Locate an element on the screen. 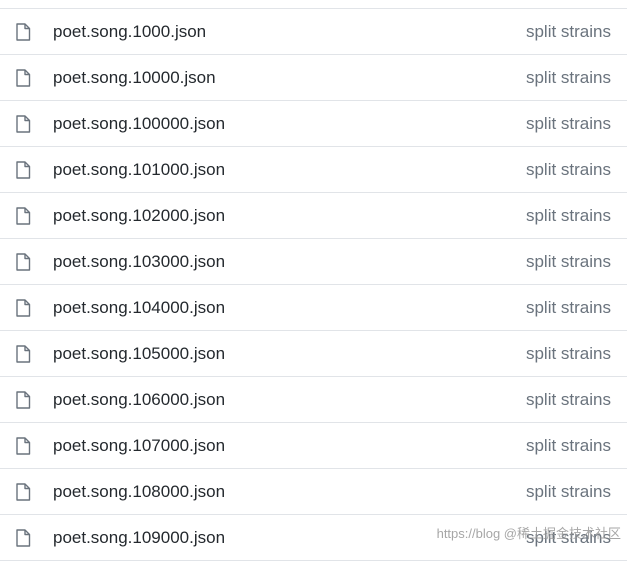 The image size is (627, 561). file-name-link: poet.song.106000.json is located at coordinates (139, 400).